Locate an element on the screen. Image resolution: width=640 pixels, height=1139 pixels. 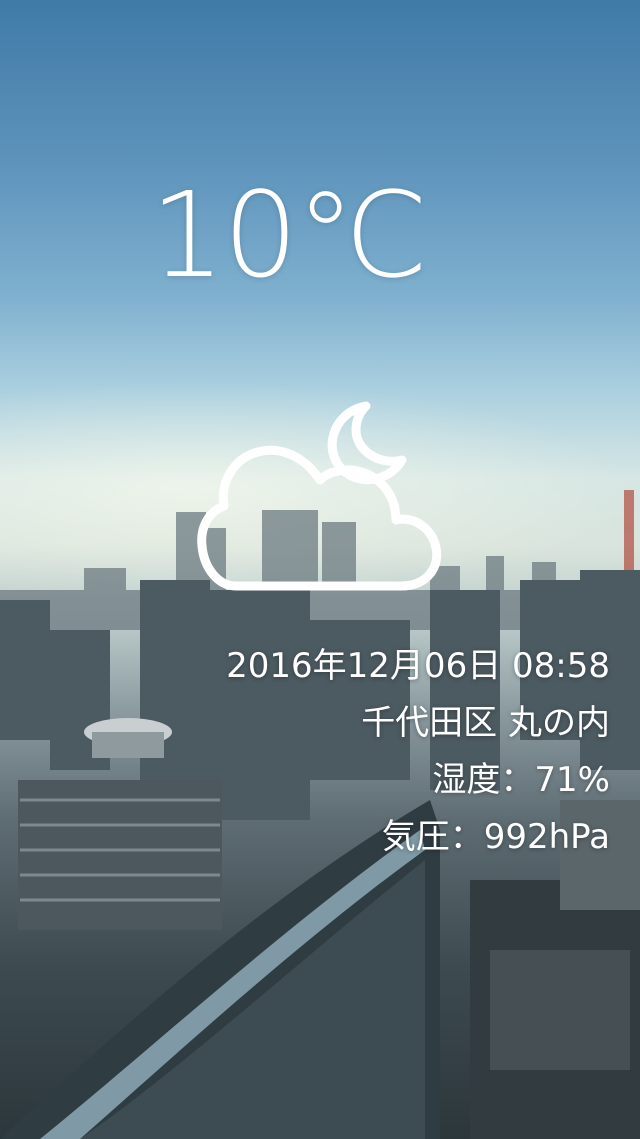
cloud-moon-icon is located at coordinates (319, 496).